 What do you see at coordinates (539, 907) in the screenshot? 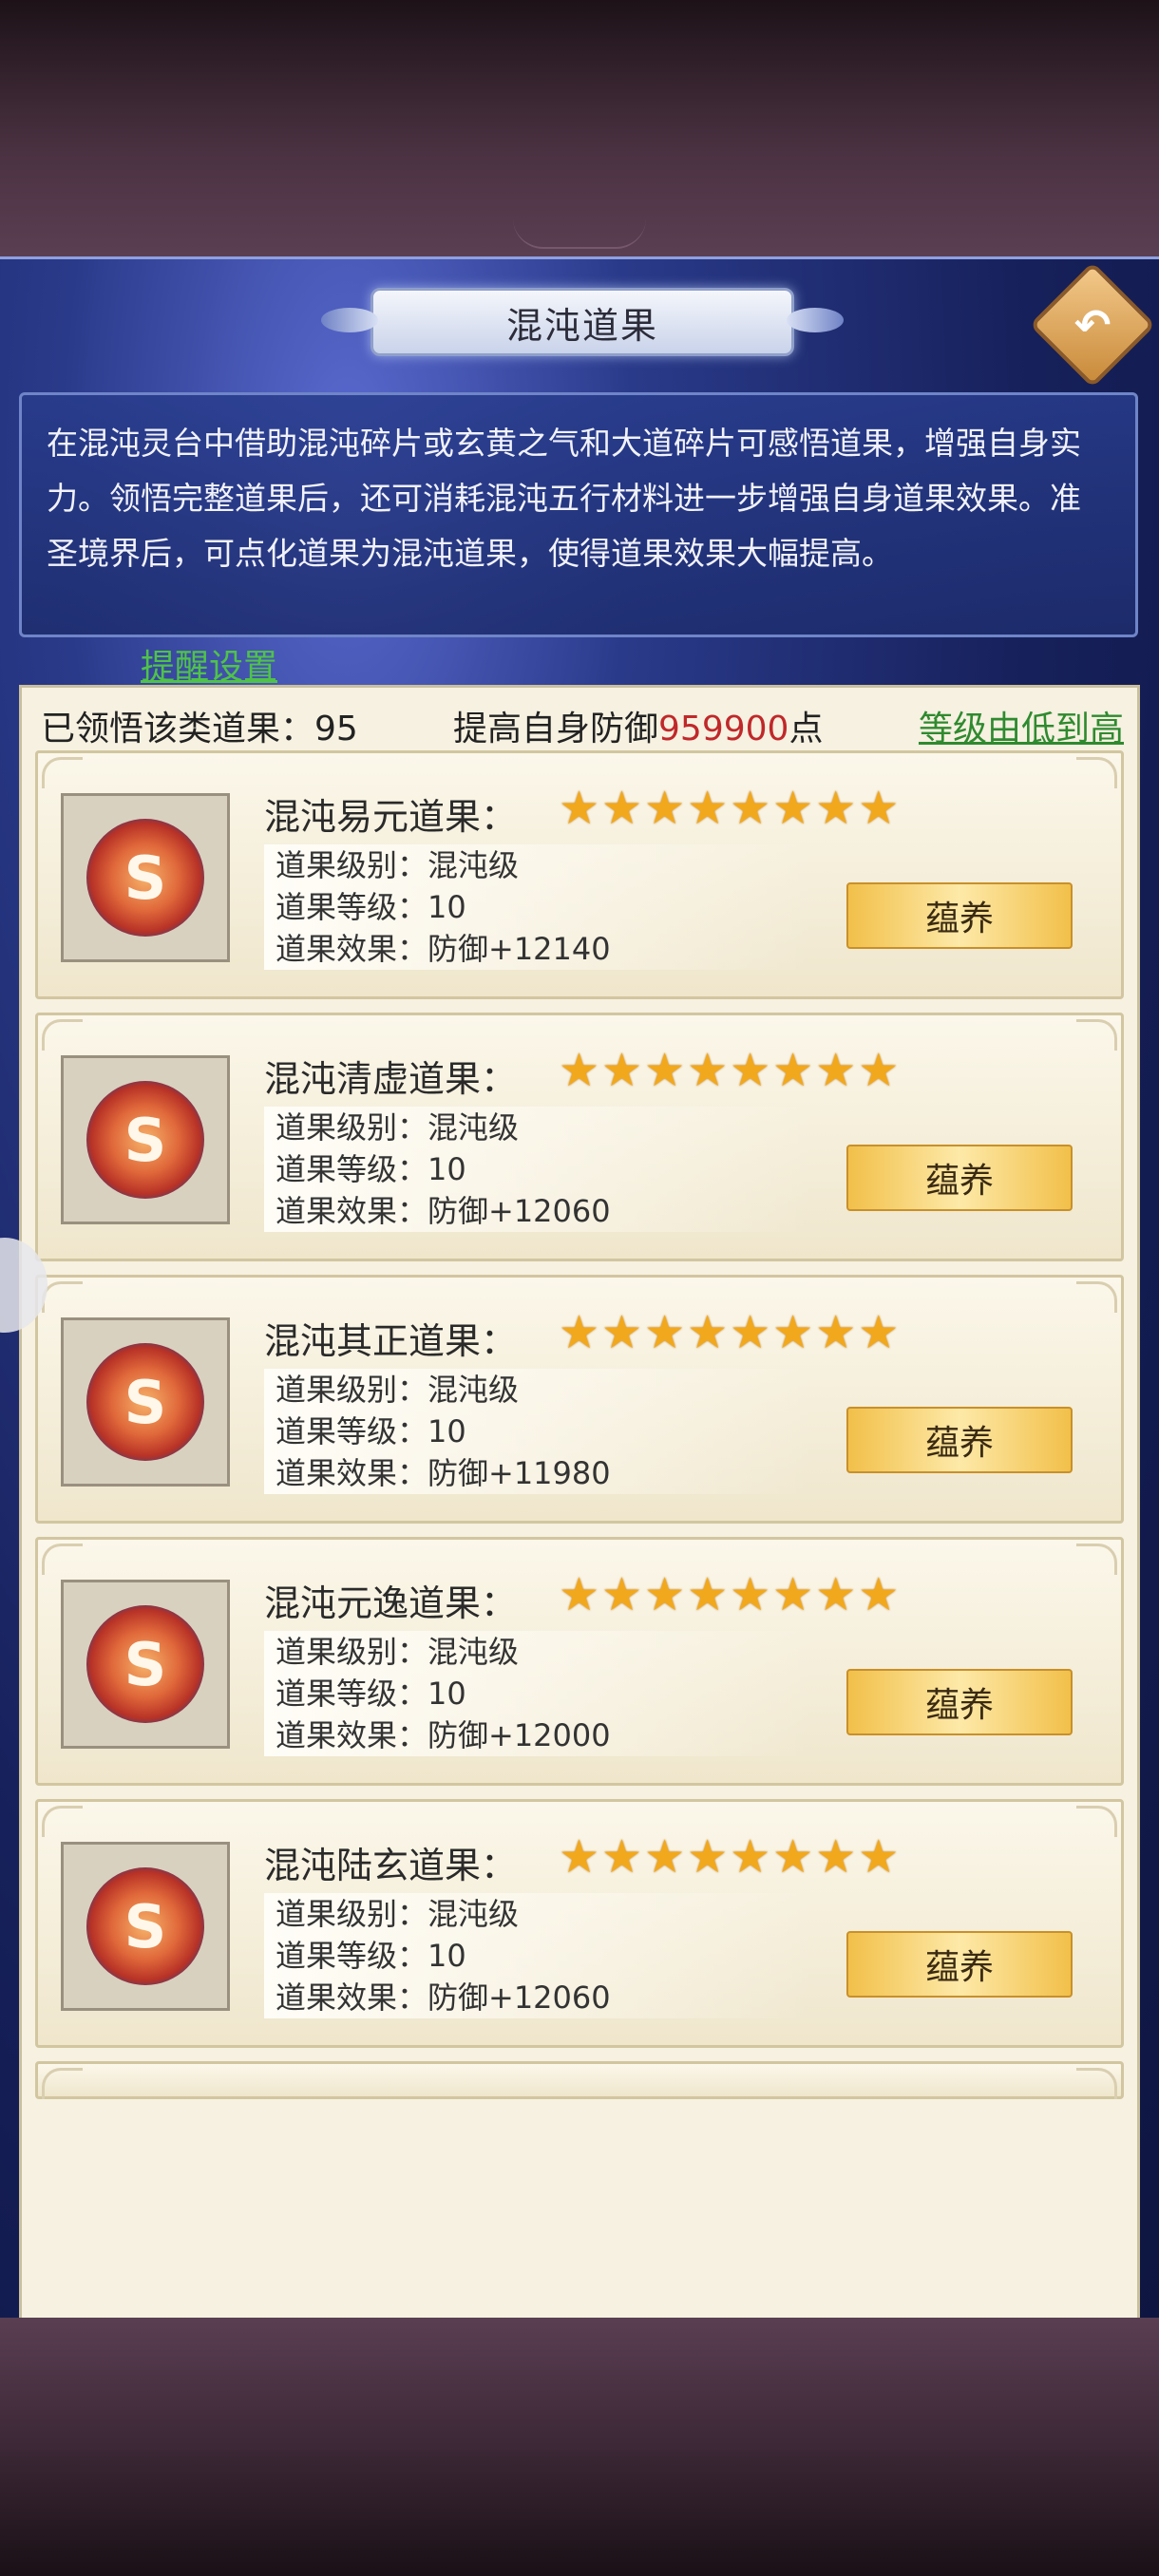
I see `fruit-info: 道果级别：混沌级 道果等级：10 道果效果：防御+12140` at bounding box center [539, 907].